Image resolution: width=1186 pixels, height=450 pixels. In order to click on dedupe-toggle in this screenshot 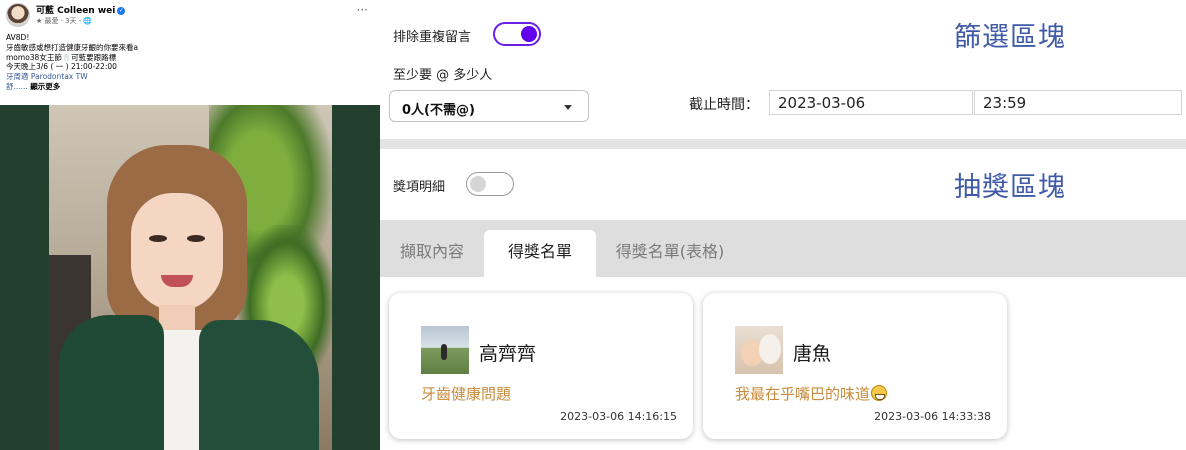, I will do `click(517, 34)`.